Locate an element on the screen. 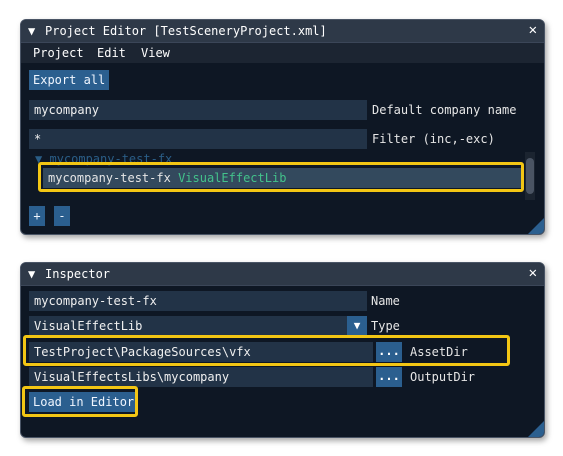 The width and height of the screenshot is (563, 456). window-title: Project Editor [TestSceneryProject.xml] is located at coordinates (186, 31).